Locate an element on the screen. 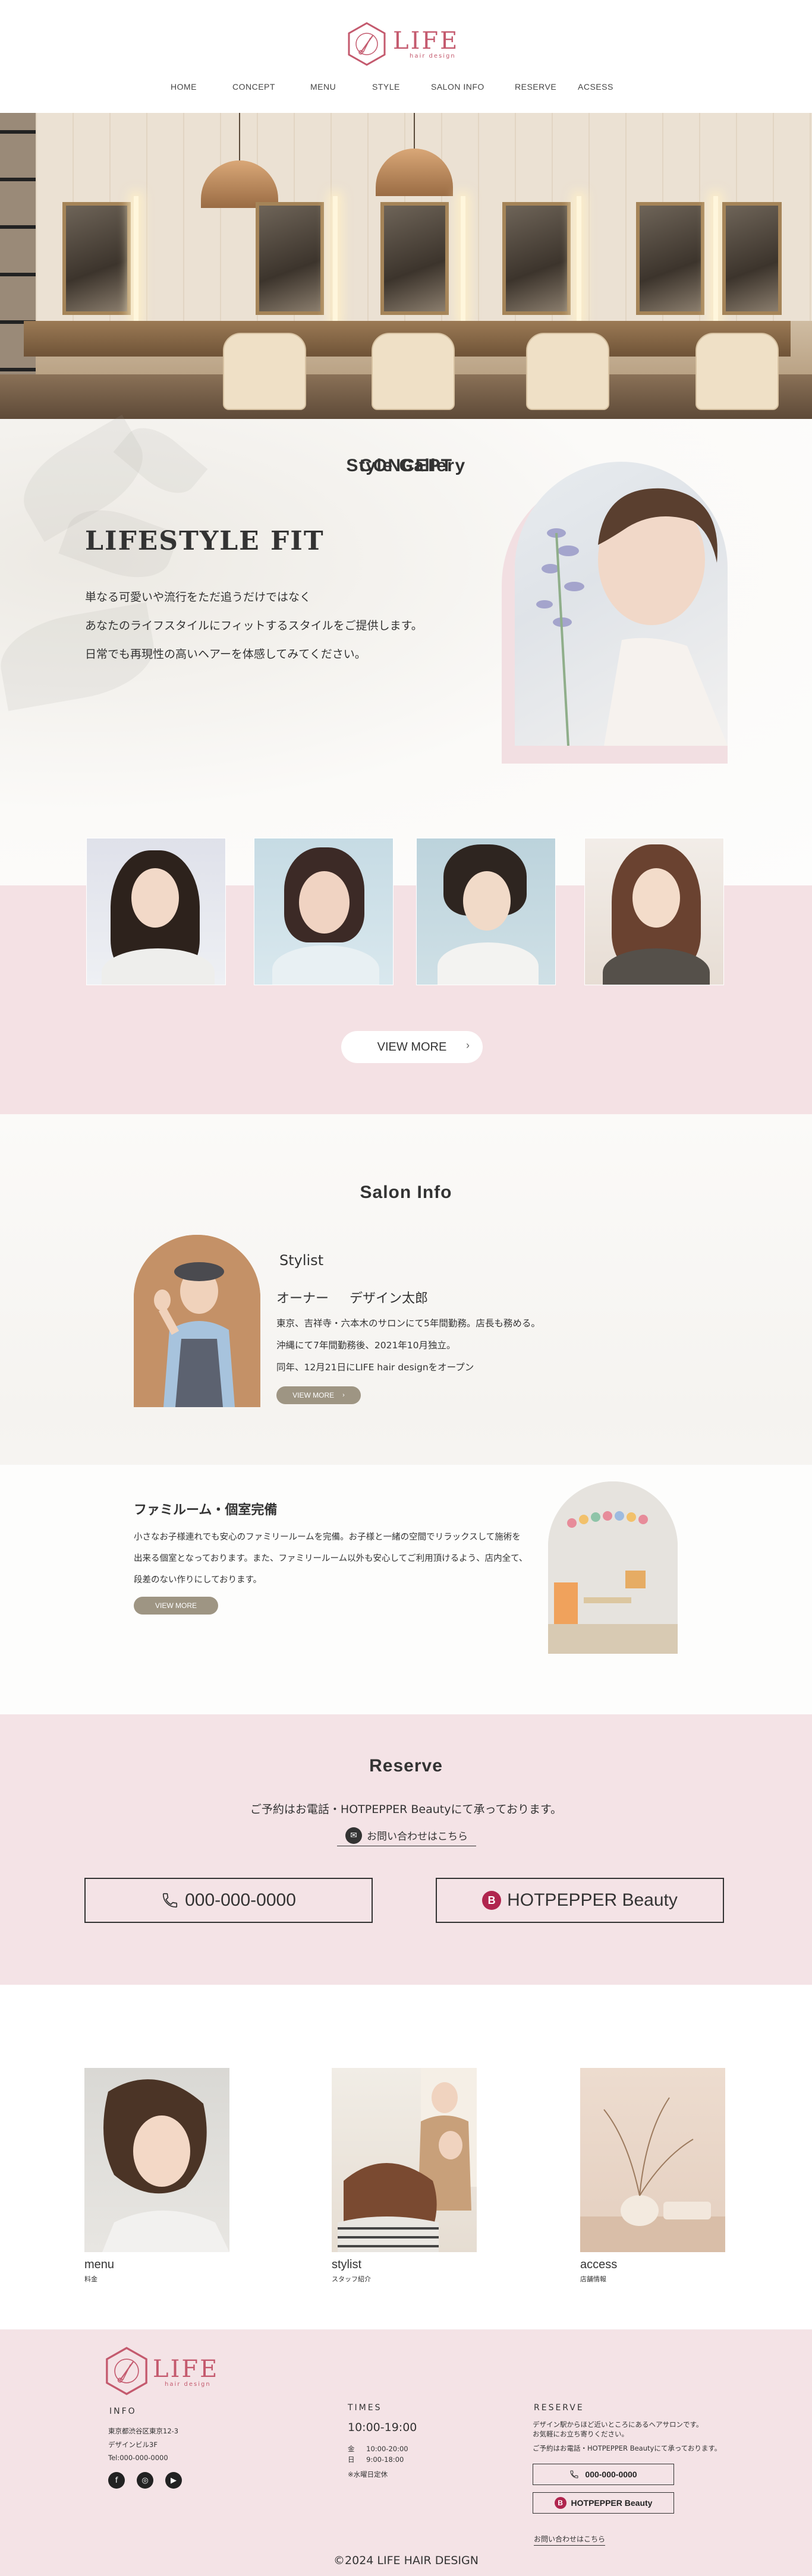  facebook-icon: f is located at coordinates (116, 2480).